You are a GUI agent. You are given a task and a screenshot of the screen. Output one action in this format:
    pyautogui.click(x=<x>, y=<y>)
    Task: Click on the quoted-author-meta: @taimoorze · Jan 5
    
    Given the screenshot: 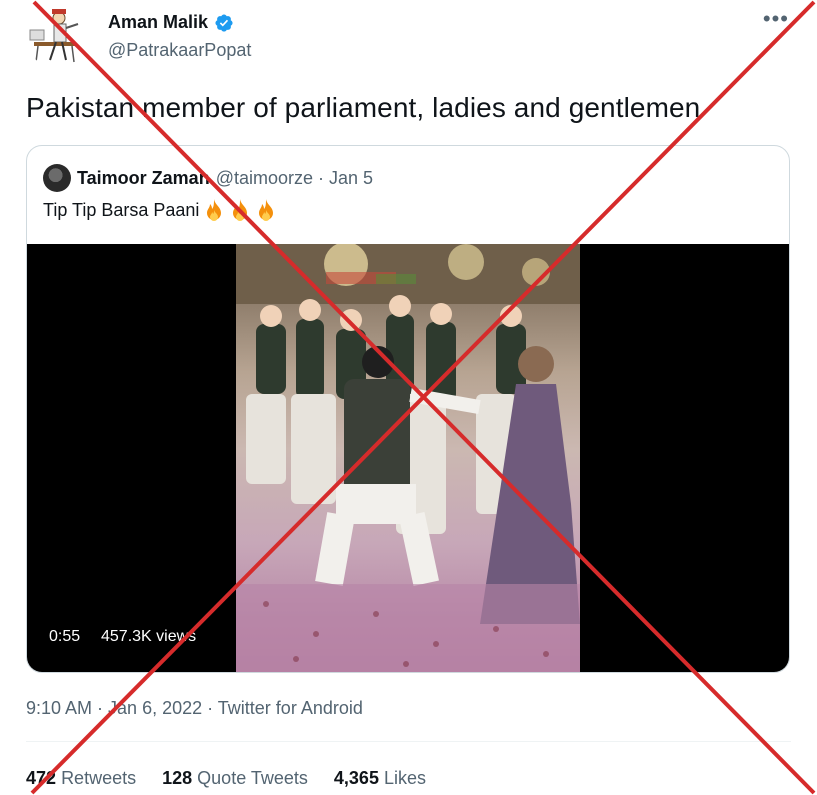 What is the action you would take?
    pyautogui.click(x=294, y=178)
    